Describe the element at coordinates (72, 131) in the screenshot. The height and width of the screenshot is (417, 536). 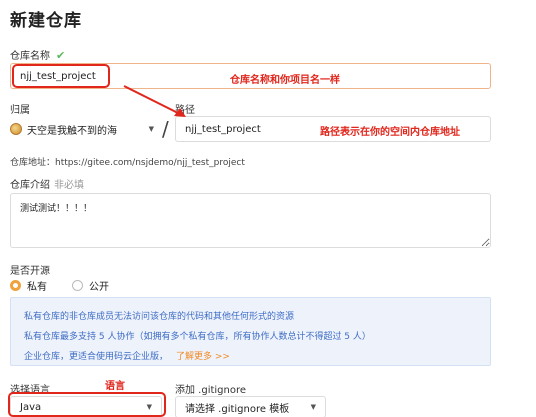
I see `owner-value: 天空是我触不到的海` at that location.